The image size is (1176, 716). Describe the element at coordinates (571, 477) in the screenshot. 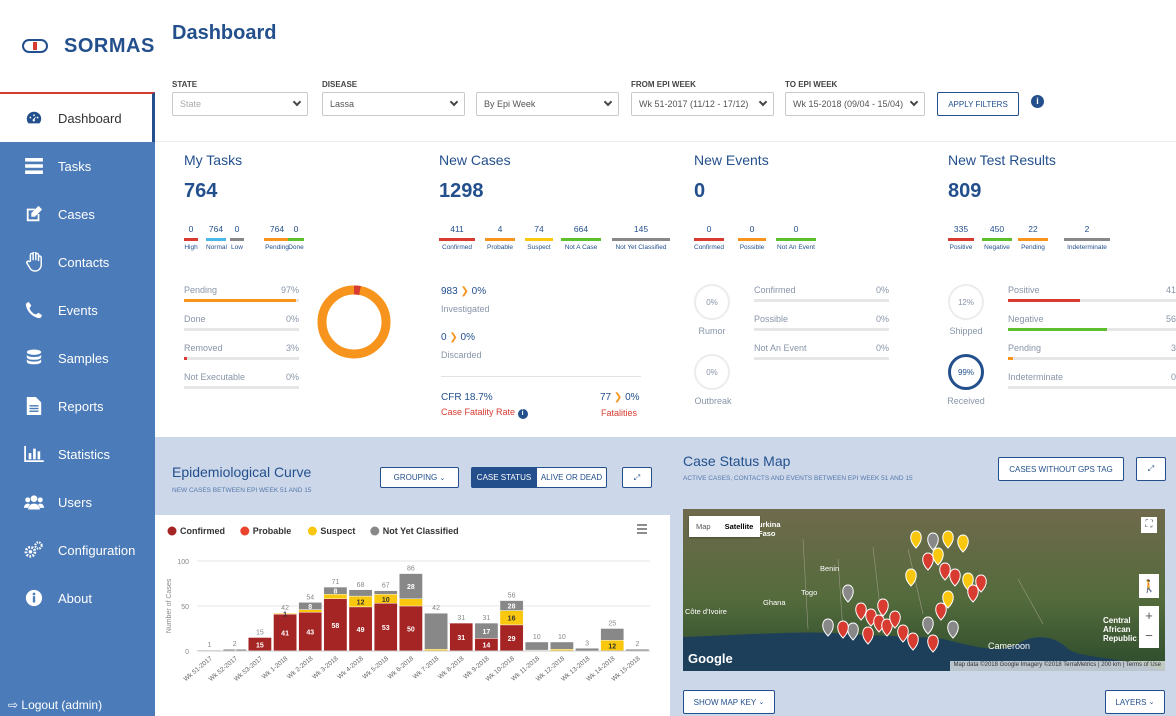

I see `alive-or-dead-toggle: ALIVE OR DEAD` at that location.